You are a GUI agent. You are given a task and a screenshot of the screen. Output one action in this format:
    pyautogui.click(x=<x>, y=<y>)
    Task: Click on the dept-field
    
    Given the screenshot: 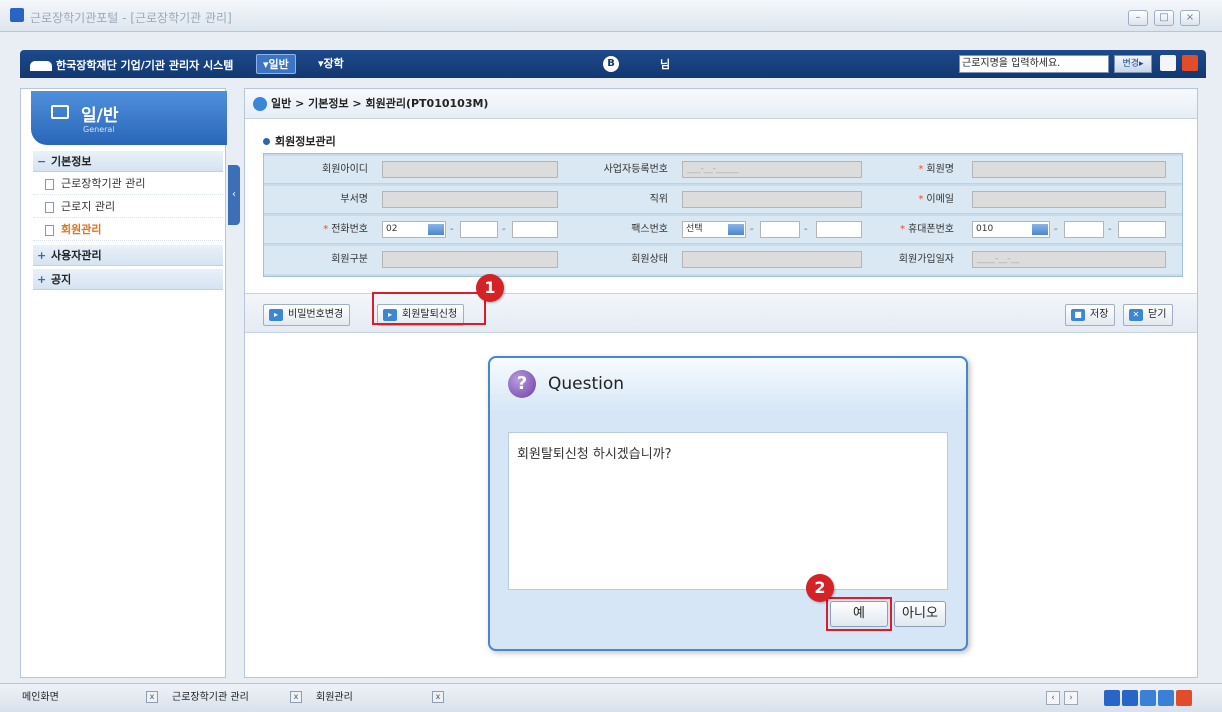 What is the action you would take?
    pyautogui.click(x=470, y=199)
    